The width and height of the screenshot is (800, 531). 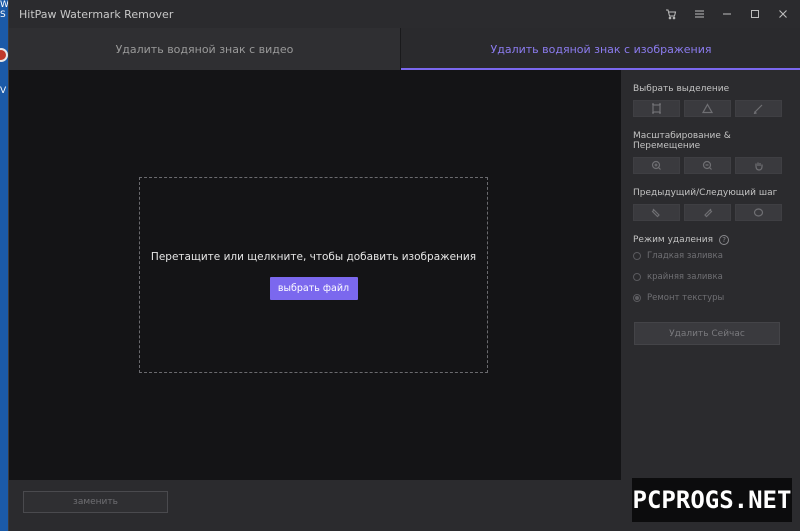 I want to click on maximize-icon, so click(x=755, y=14).